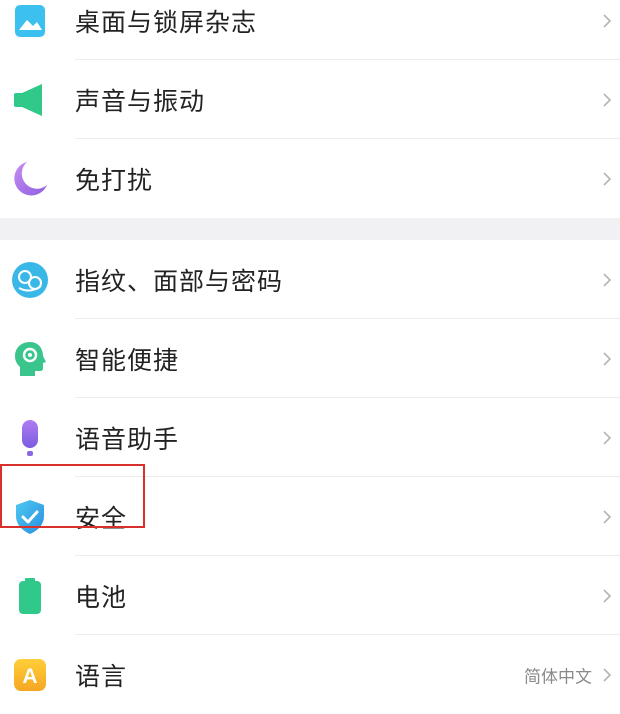  What do you see at coordinates (30, 438) in the screenshot?
I see `microphone-icon` at bounding box center [30, 438].